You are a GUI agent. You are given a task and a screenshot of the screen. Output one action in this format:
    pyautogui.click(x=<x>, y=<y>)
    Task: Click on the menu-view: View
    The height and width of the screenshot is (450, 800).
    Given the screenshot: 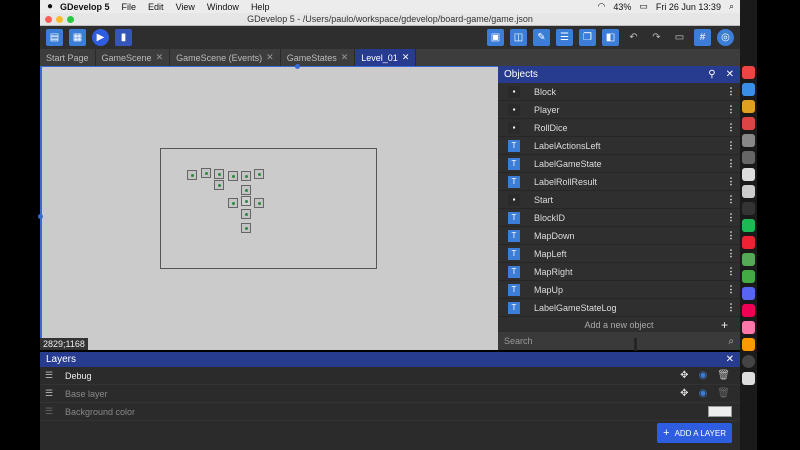 What is the action you would take?
    pyautogui.click(x=185, y=7)
    